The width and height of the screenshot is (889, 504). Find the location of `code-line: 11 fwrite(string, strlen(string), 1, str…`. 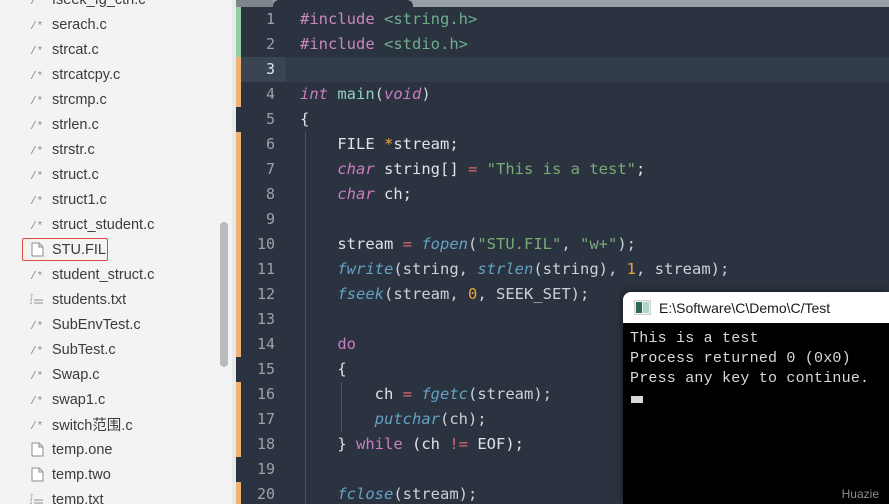

code-line: 11 fwrite(string, strlen(string), 1, str… is located at coordinates (562, 269).